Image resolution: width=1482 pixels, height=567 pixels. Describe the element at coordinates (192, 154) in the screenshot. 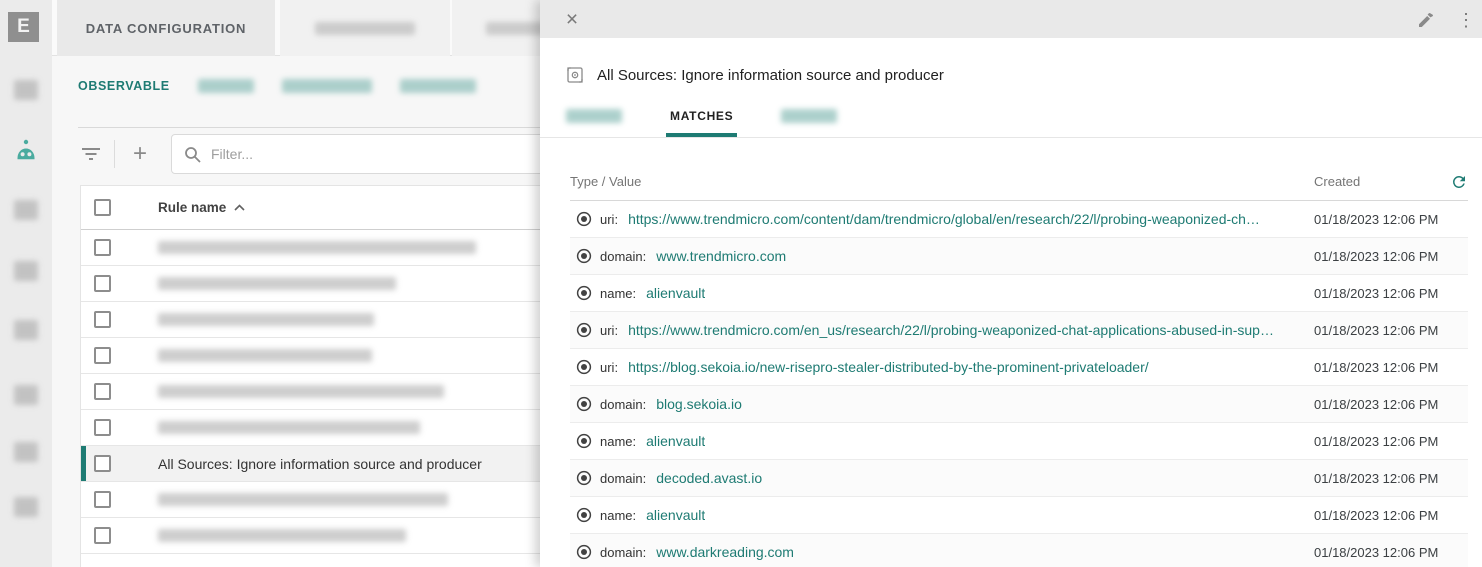

I see `search-icon` at that location.